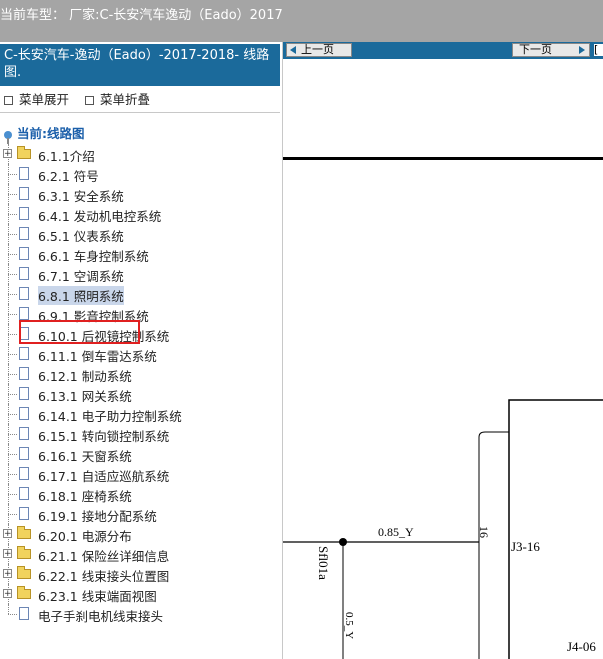 The width and height of the screenshot is (603, 659). I want to click on current-label: 当前:线路图, so click(51, 133).